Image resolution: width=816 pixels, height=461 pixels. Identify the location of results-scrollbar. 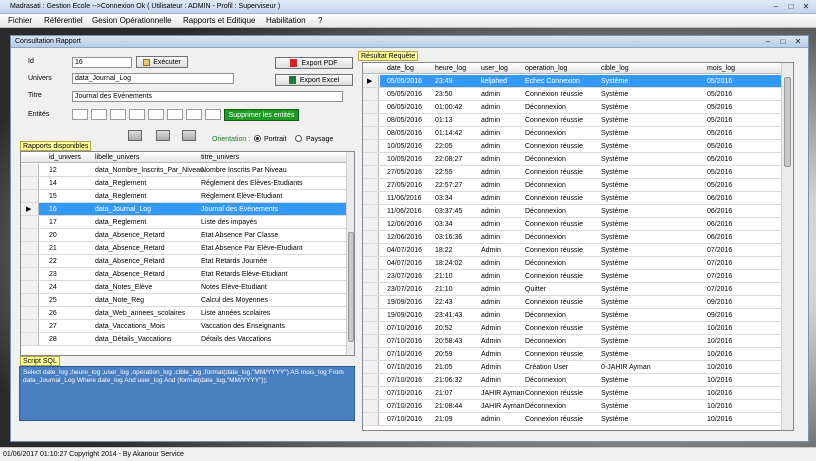
(787, 246).